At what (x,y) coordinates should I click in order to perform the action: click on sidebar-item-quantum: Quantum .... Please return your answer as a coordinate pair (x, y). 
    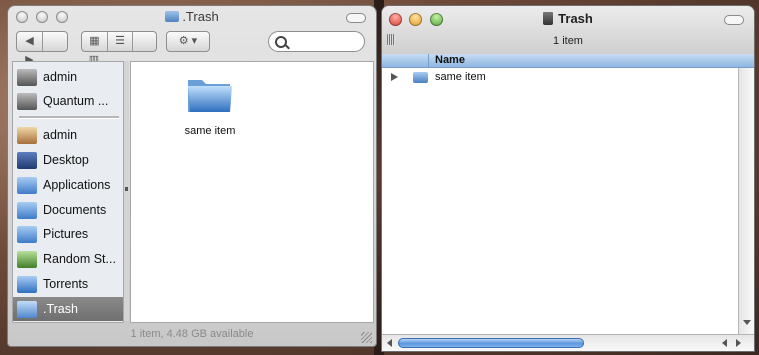
    Looking at the image, I should click on (68, 101).